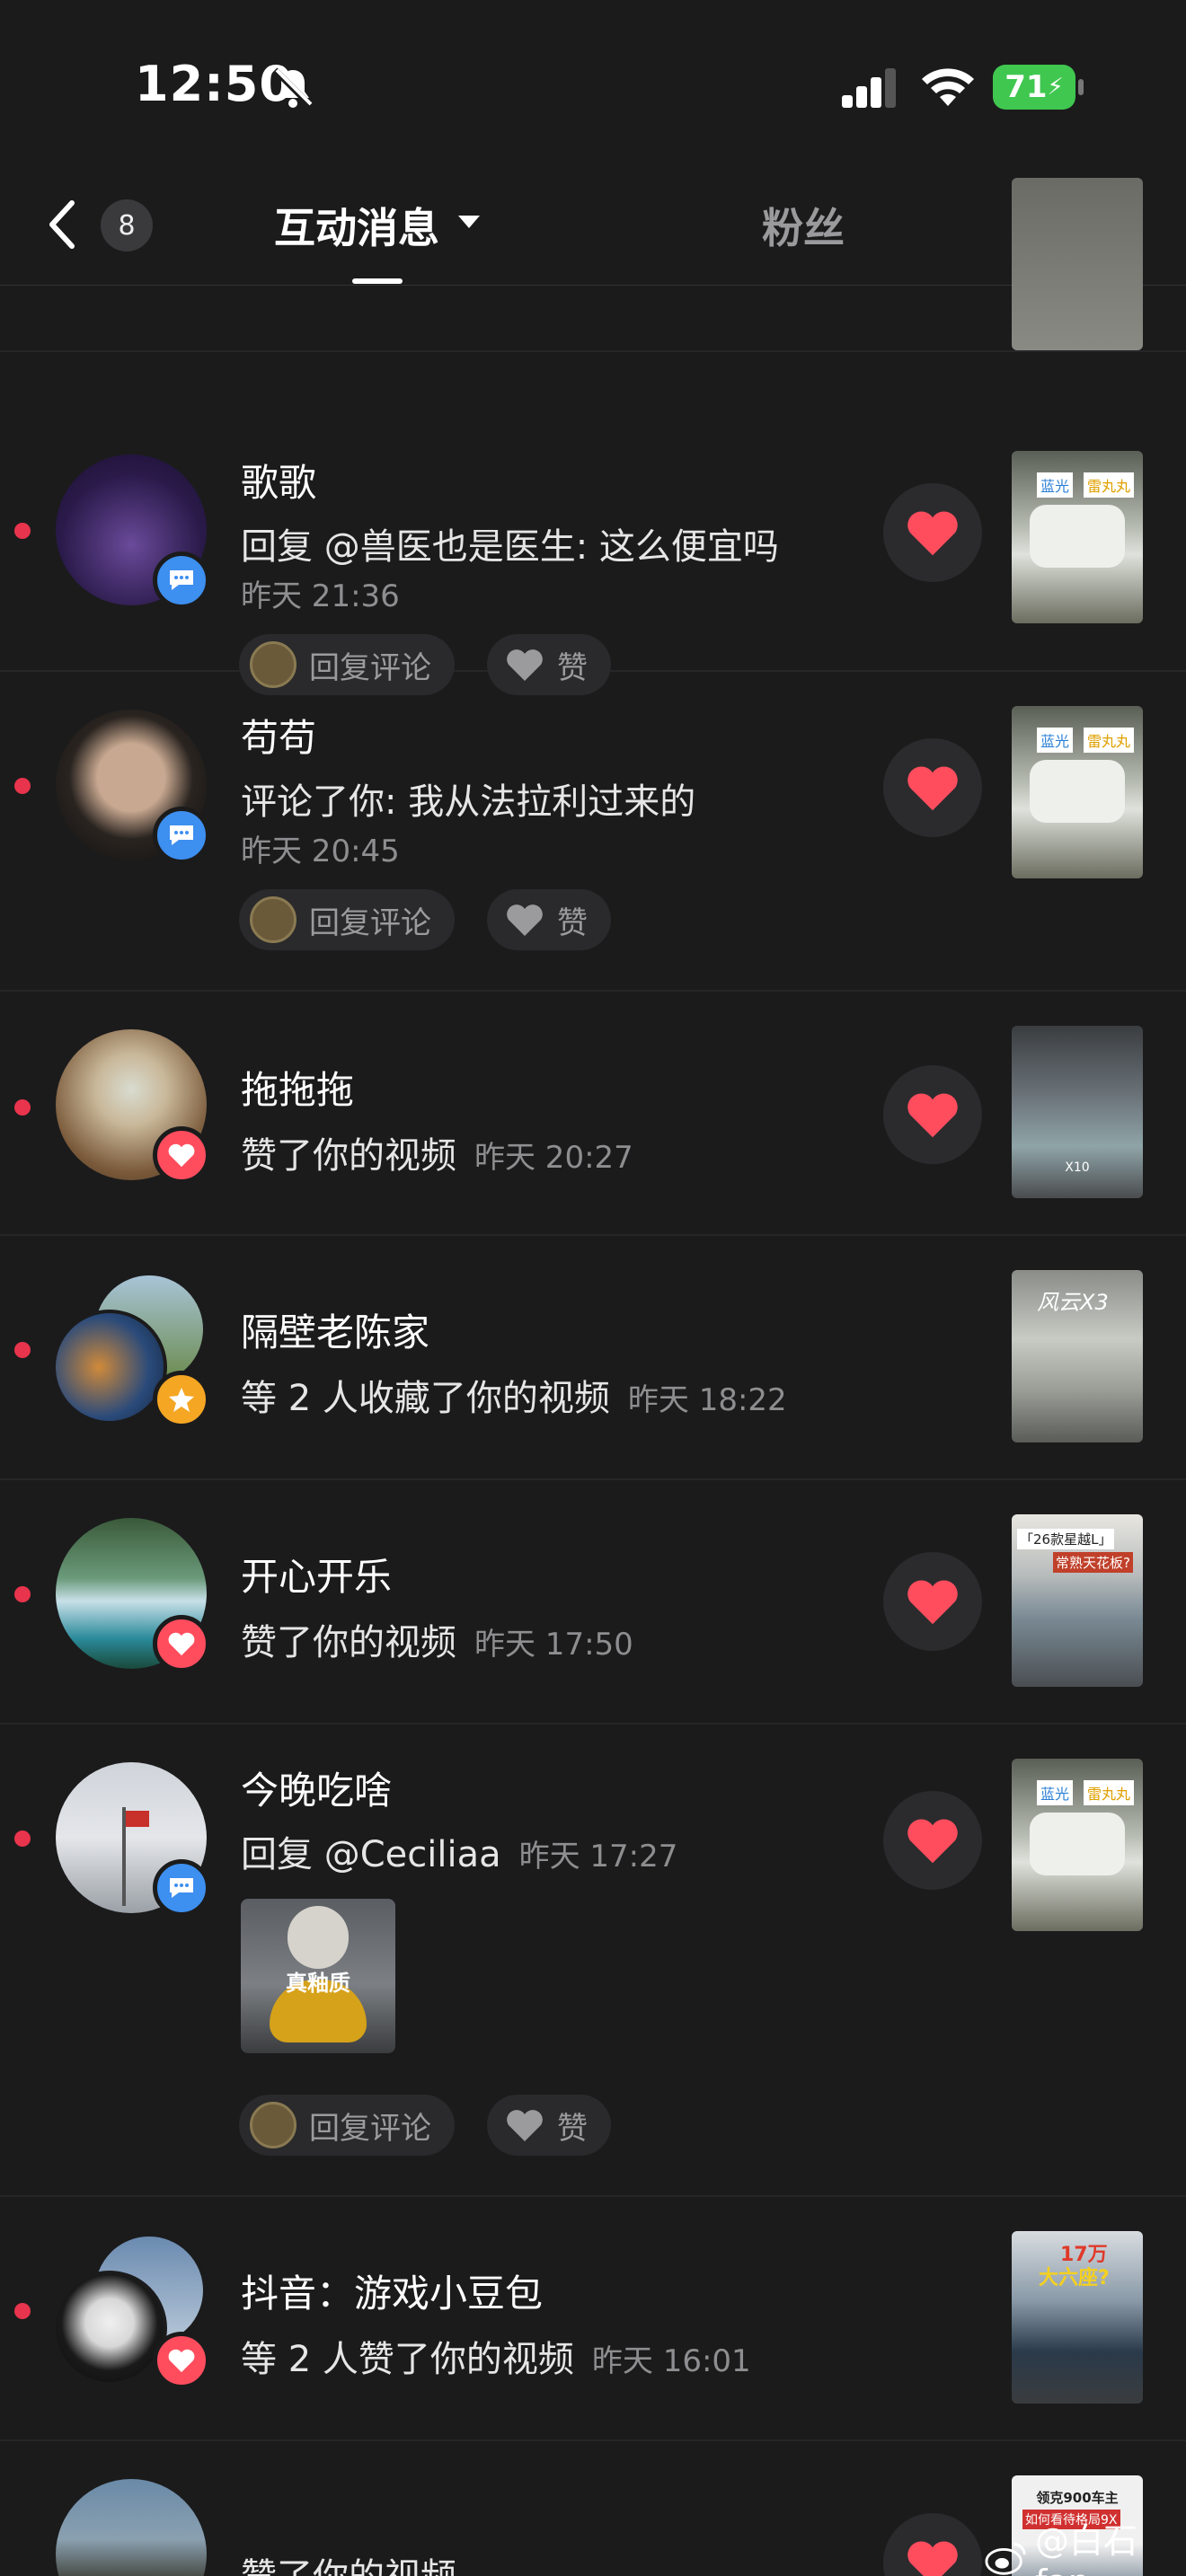 This screenshot has height=2576, width=1186. I want to click on thumbnail-caption: 领克900车主, so click(1077, 2498).